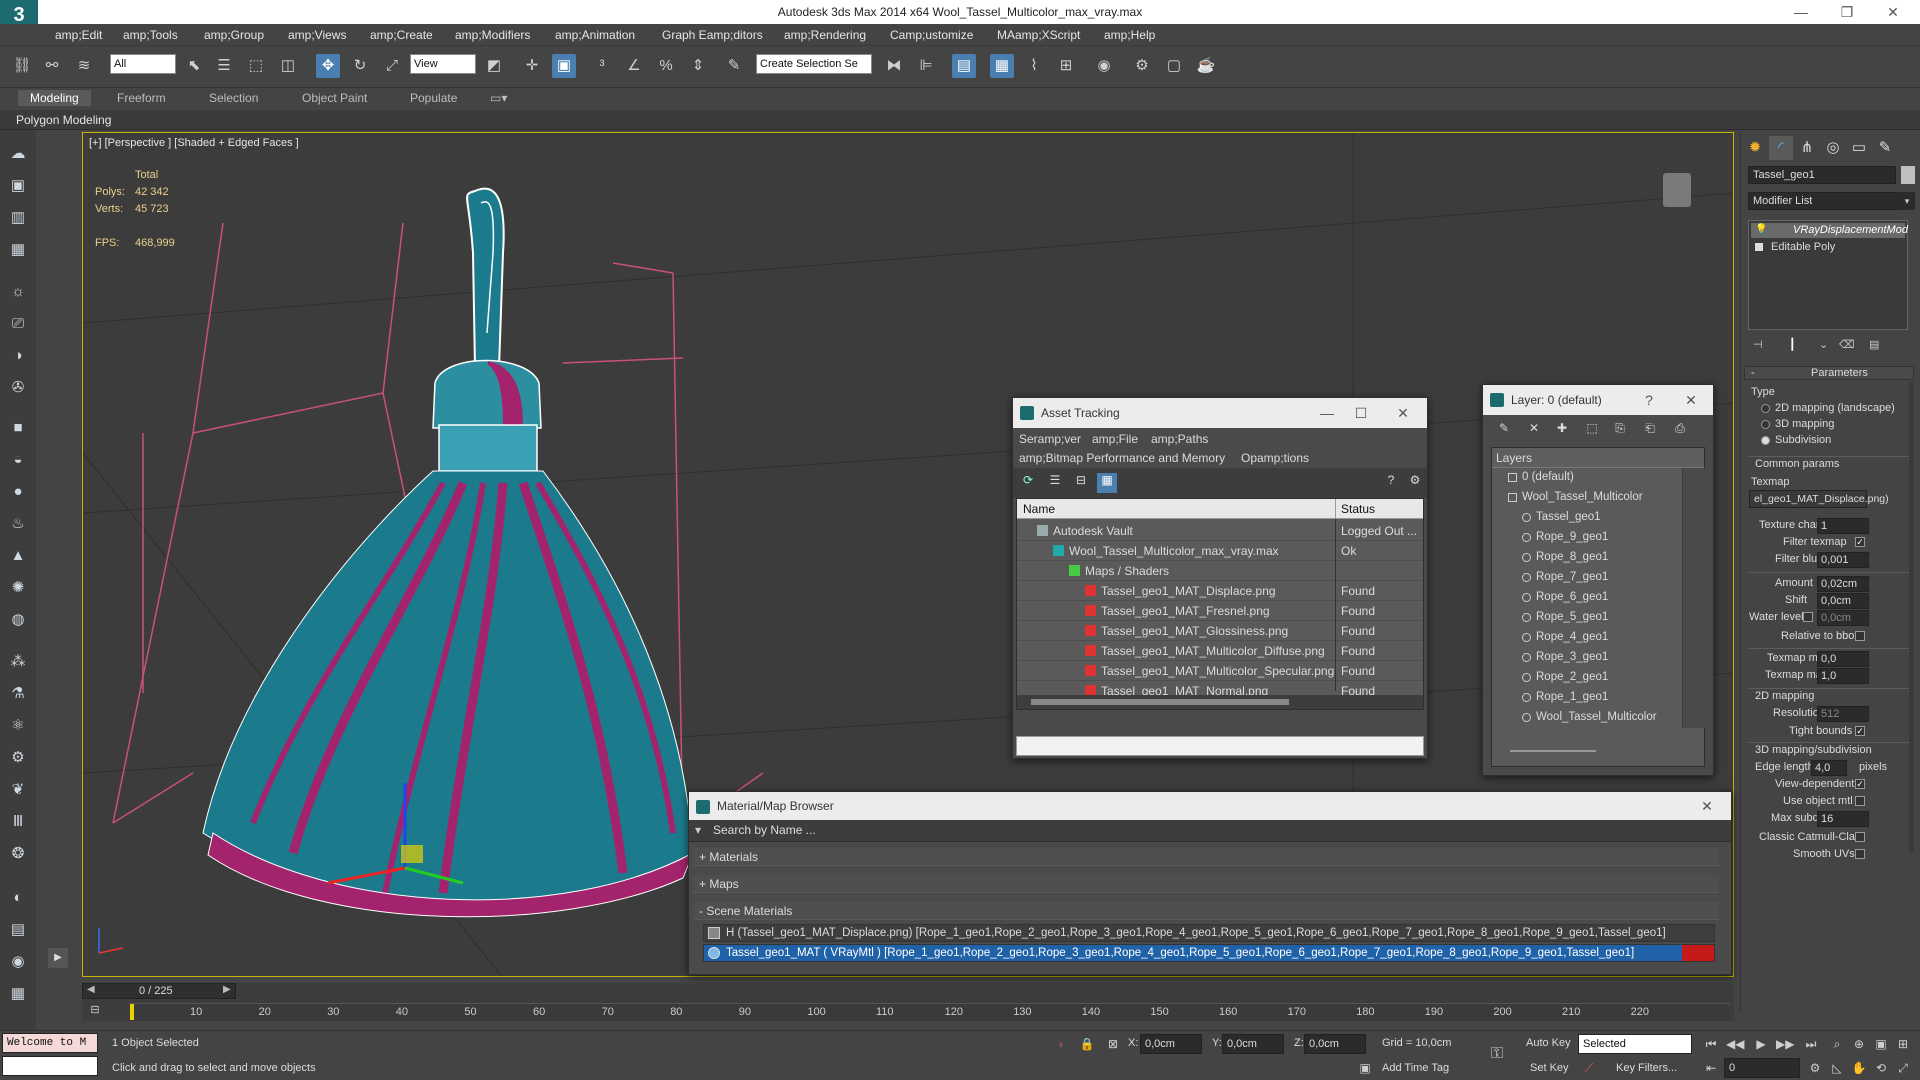 The width and height of the screenshot is (1920, 1080). Describe the element at coordinates (18, 154) in the screenshot. I see `teapot-icon: ☁` at that location.